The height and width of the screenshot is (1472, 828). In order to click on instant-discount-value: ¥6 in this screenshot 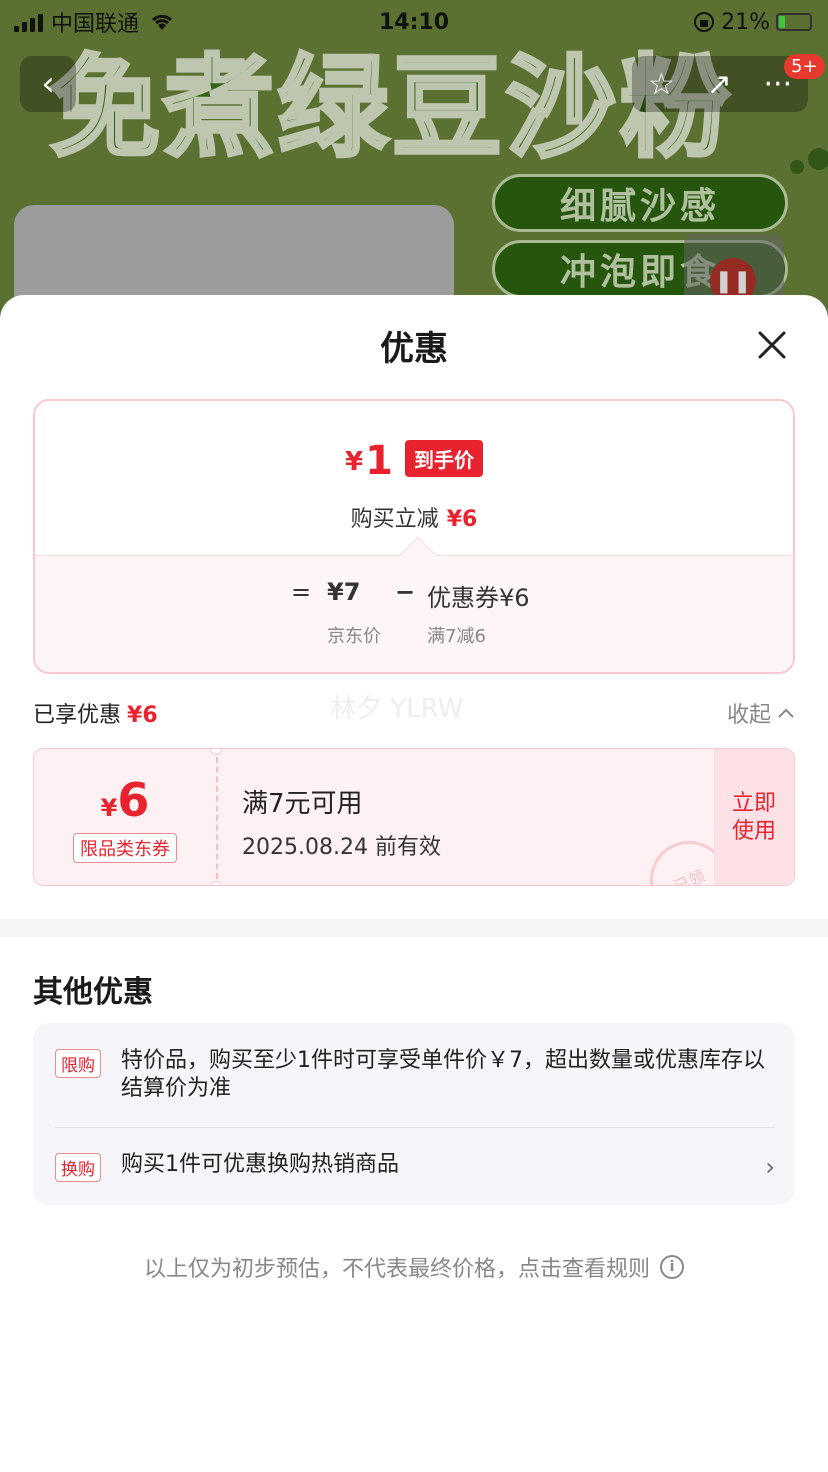, I will do `click(462, 519)`.